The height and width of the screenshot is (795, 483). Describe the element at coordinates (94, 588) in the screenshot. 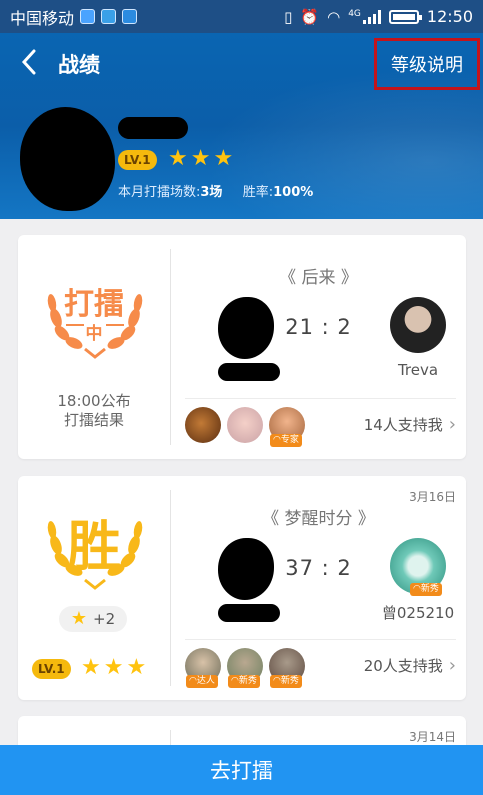

I see `battle-status-column: 胜 ★ +2 LV.1 ★ ★ ★` at that location.